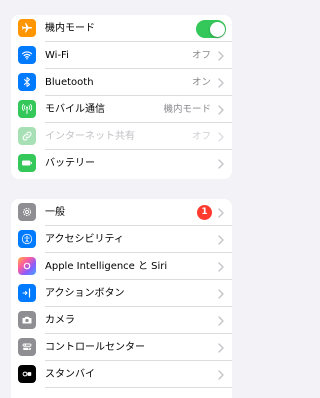  Describe the element at coordinates (138, 387) in the screenshot. I see `row-separator` at that location.